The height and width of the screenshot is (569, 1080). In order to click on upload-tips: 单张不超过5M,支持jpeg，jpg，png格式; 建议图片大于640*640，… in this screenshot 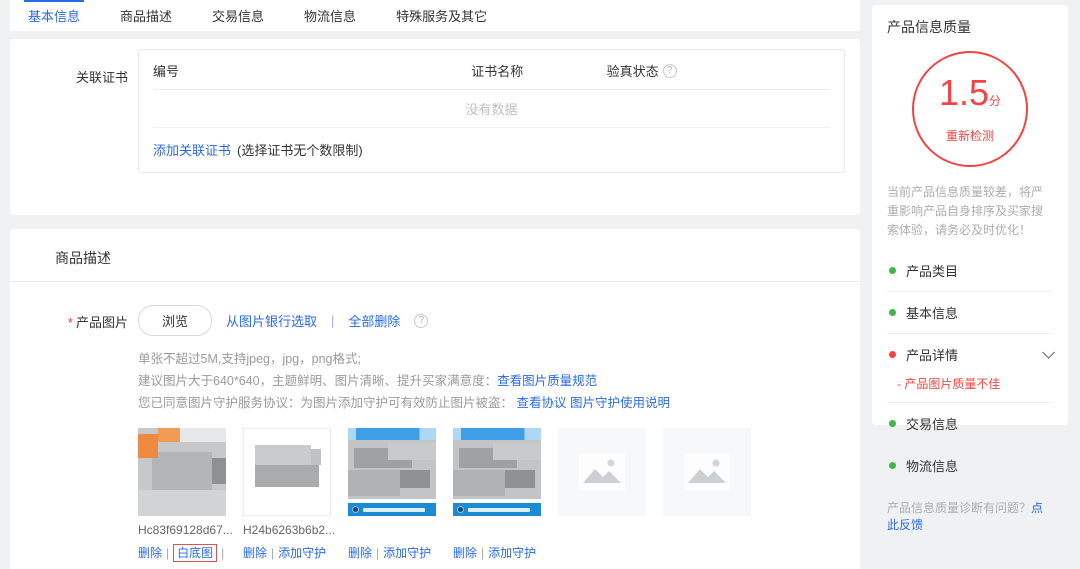, I will do `click(499, 381)`.